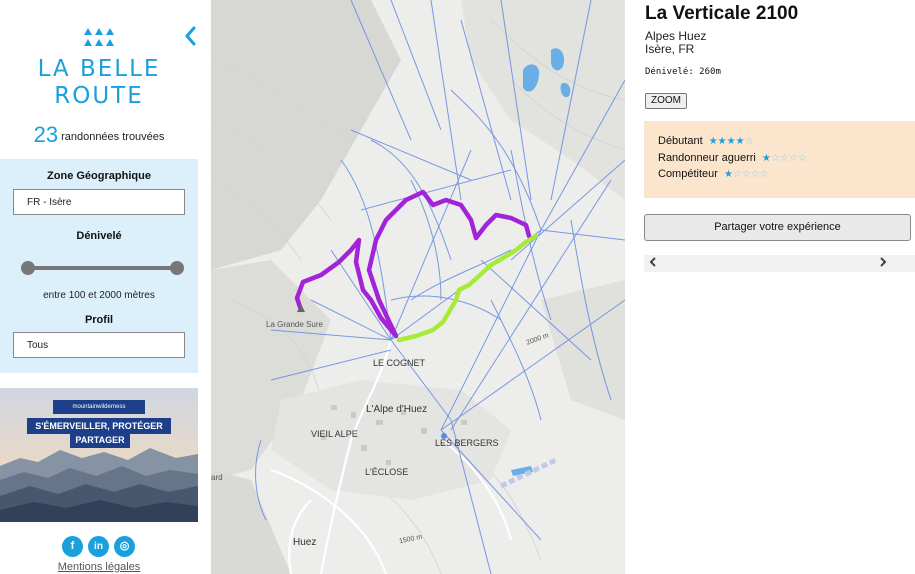 Image resolution: width=915 pixels, height=574 pixels. I want to click on mountain-wilderness-logo: mountainwilderness, so click(99, 407).